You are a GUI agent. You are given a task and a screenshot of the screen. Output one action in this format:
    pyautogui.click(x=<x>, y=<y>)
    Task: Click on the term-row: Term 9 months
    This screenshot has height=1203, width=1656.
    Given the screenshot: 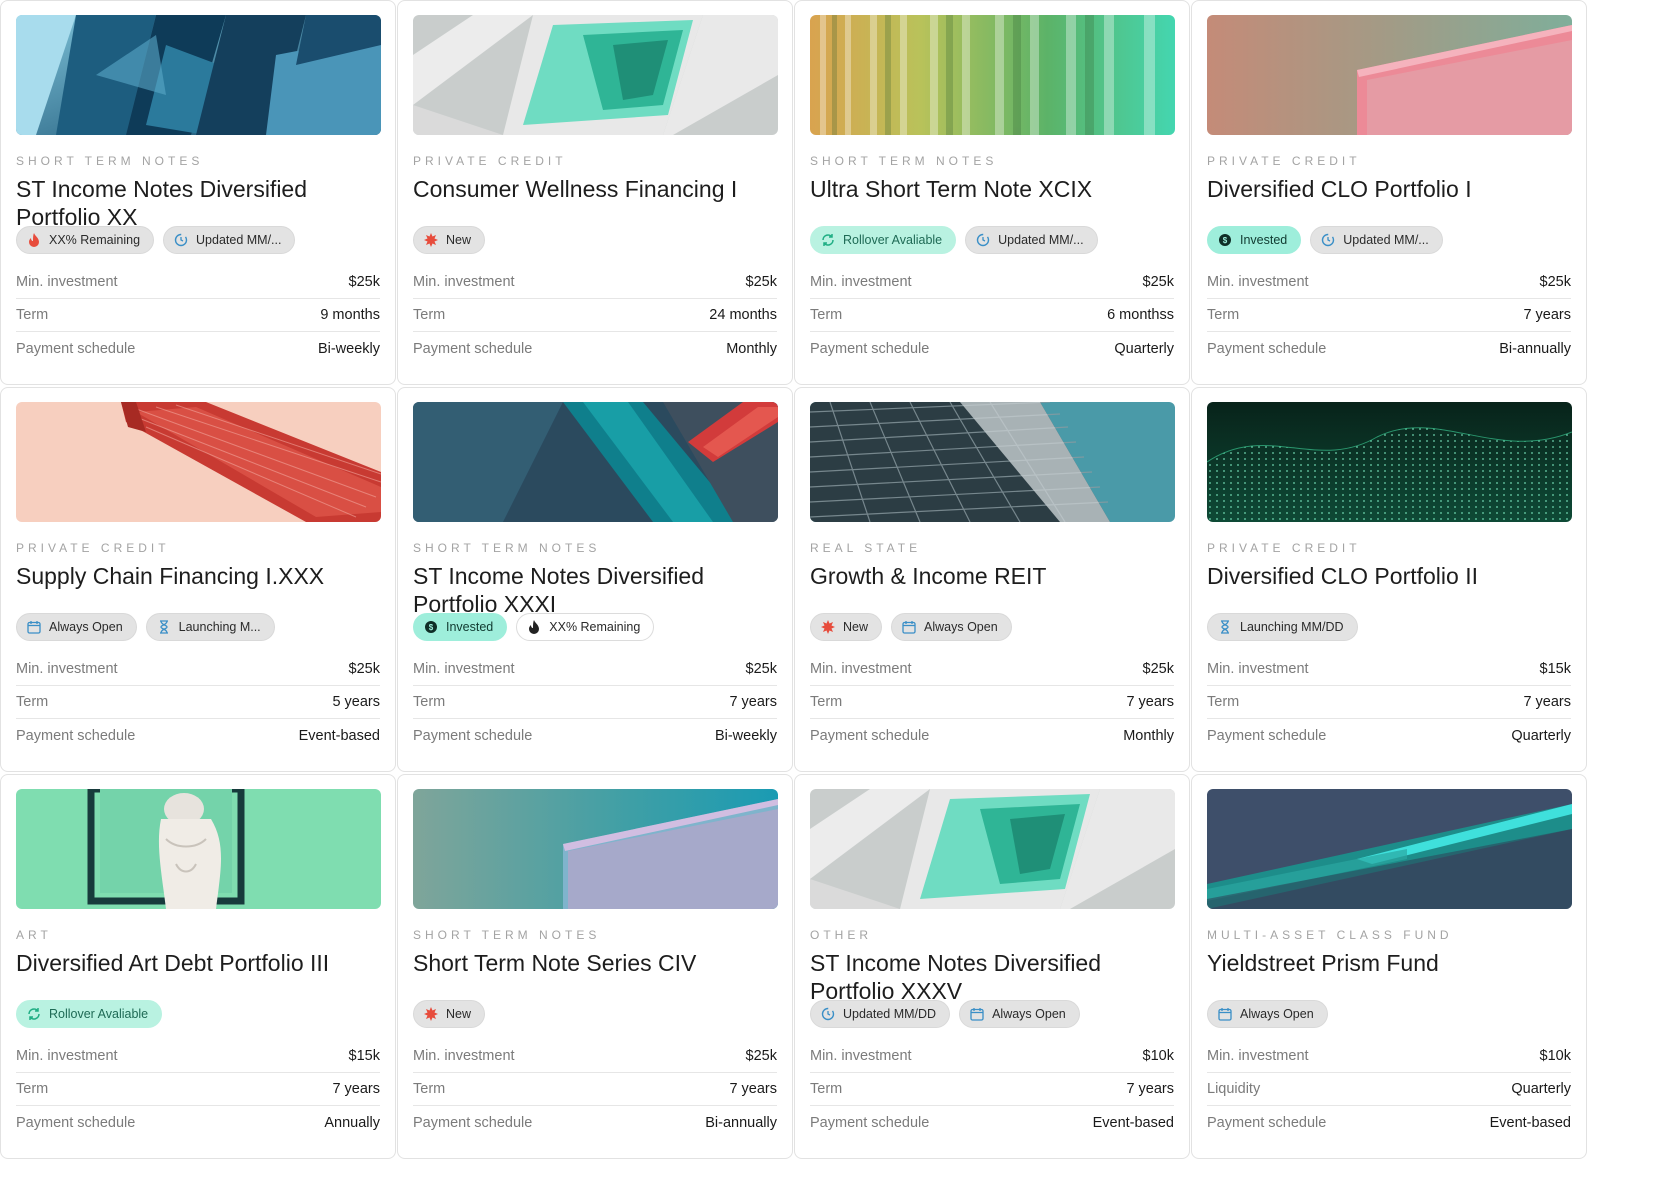 What is the action you would take?
    pyautogui.click(x=198, y=315)
    